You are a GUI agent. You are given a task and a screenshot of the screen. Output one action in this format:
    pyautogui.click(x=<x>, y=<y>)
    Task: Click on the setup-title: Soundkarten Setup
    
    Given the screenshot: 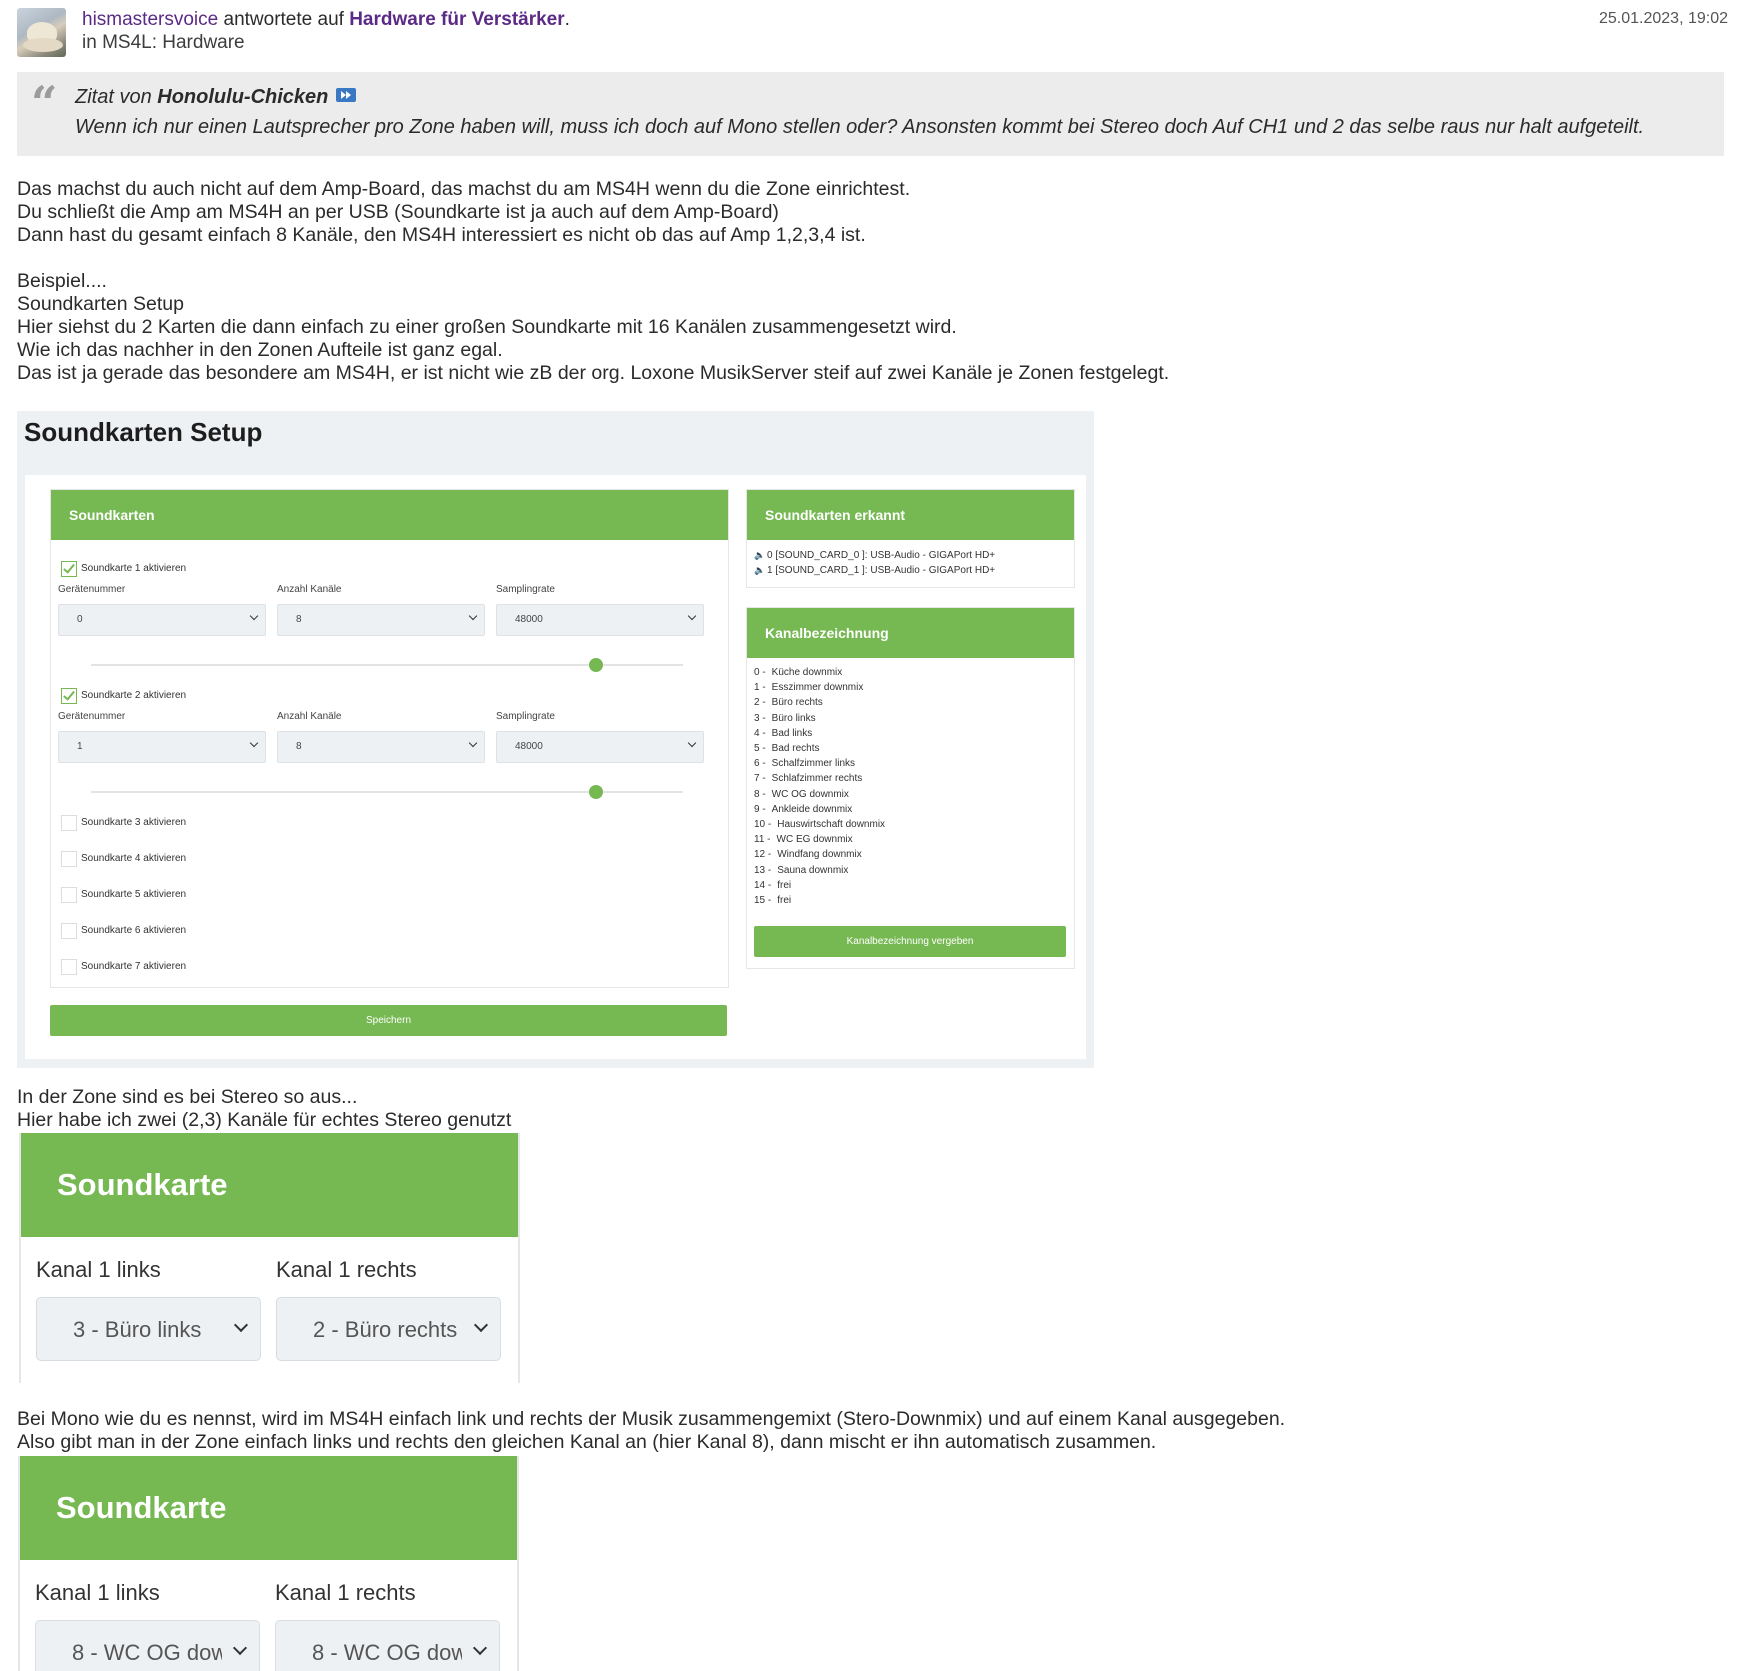 What is the action you would take?
    pyautogui.click(x=143, y=432)
    